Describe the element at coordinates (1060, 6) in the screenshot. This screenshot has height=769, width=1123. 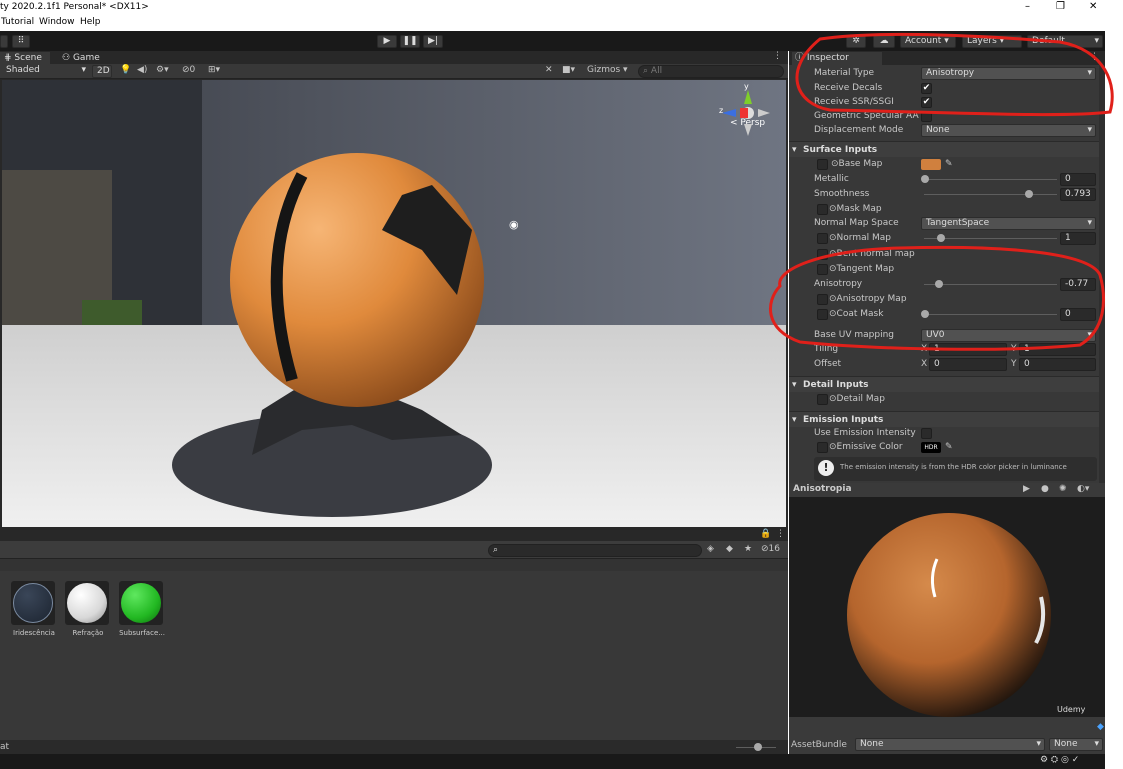
I see `maximize-button: ❐` at that location.